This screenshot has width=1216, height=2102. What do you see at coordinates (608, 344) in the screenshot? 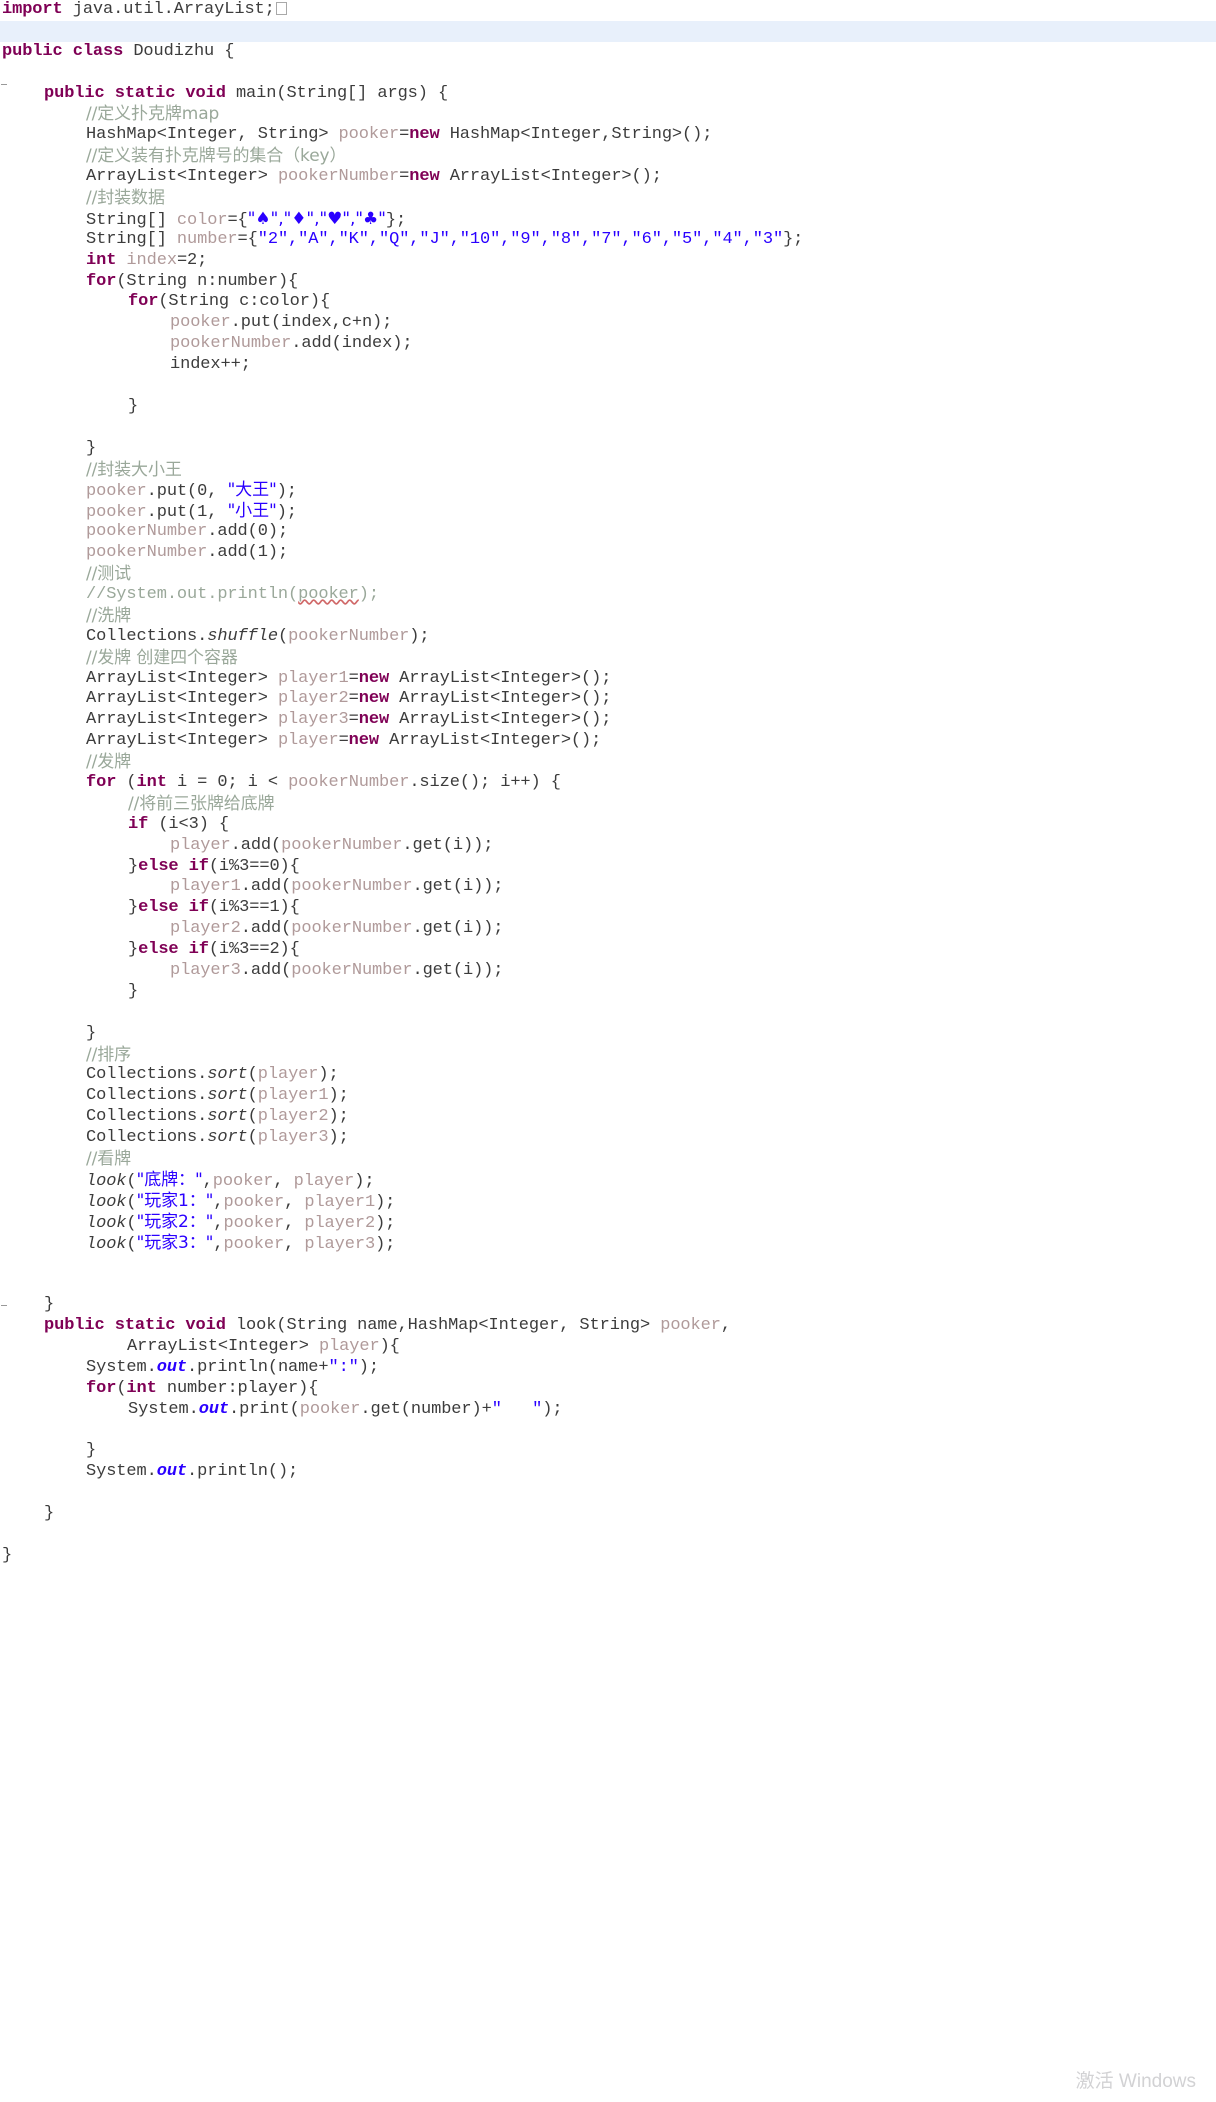
I see `code-line: pookerNumber.add(index);` at bounding box center [608, 344].